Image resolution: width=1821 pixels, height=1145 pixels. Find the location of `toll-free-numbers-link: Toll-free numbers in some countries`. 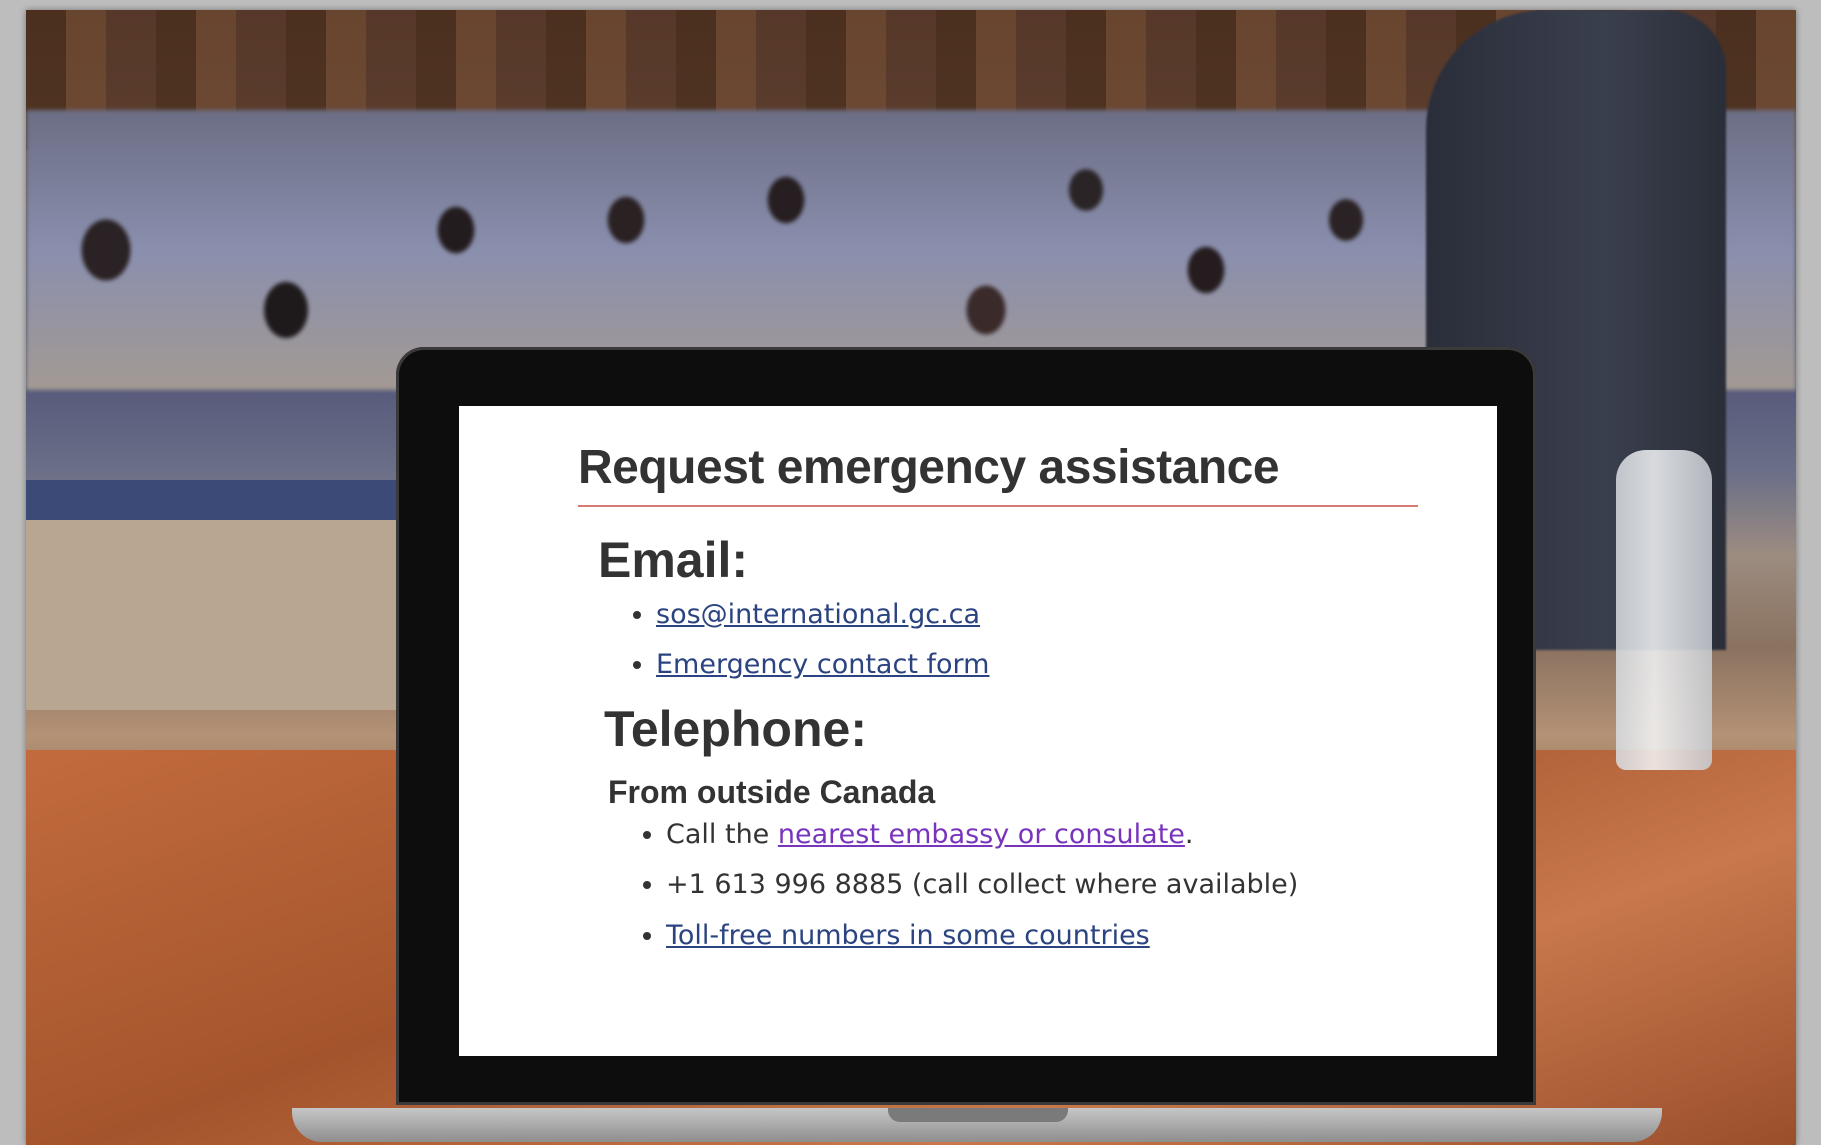

toll-free-numbers-link: Toll-free numbers in some countries is located at coordinates (908, 935).